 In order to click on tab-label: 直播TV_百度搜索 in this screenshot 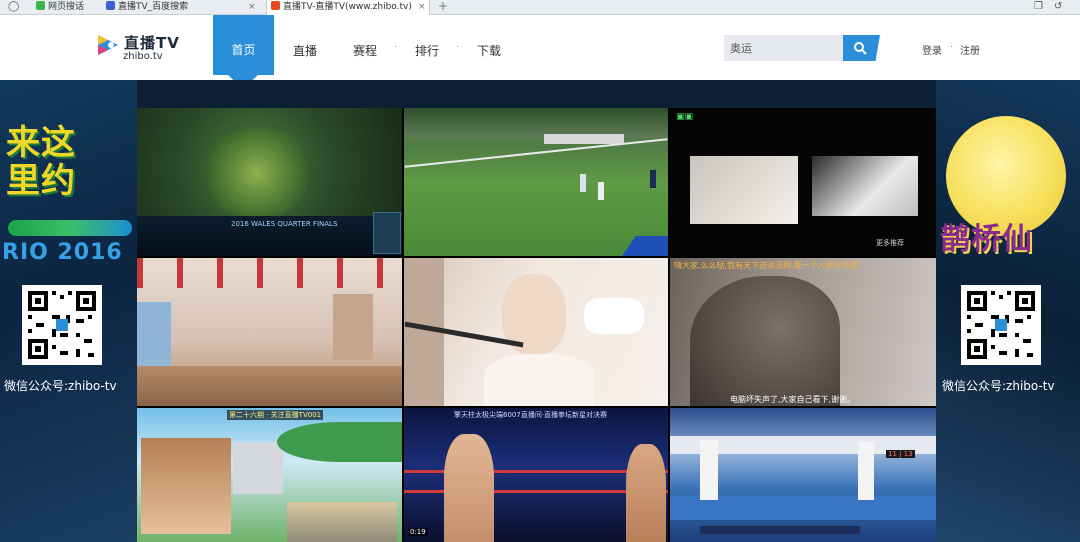, I will do `click(153, 7)`.